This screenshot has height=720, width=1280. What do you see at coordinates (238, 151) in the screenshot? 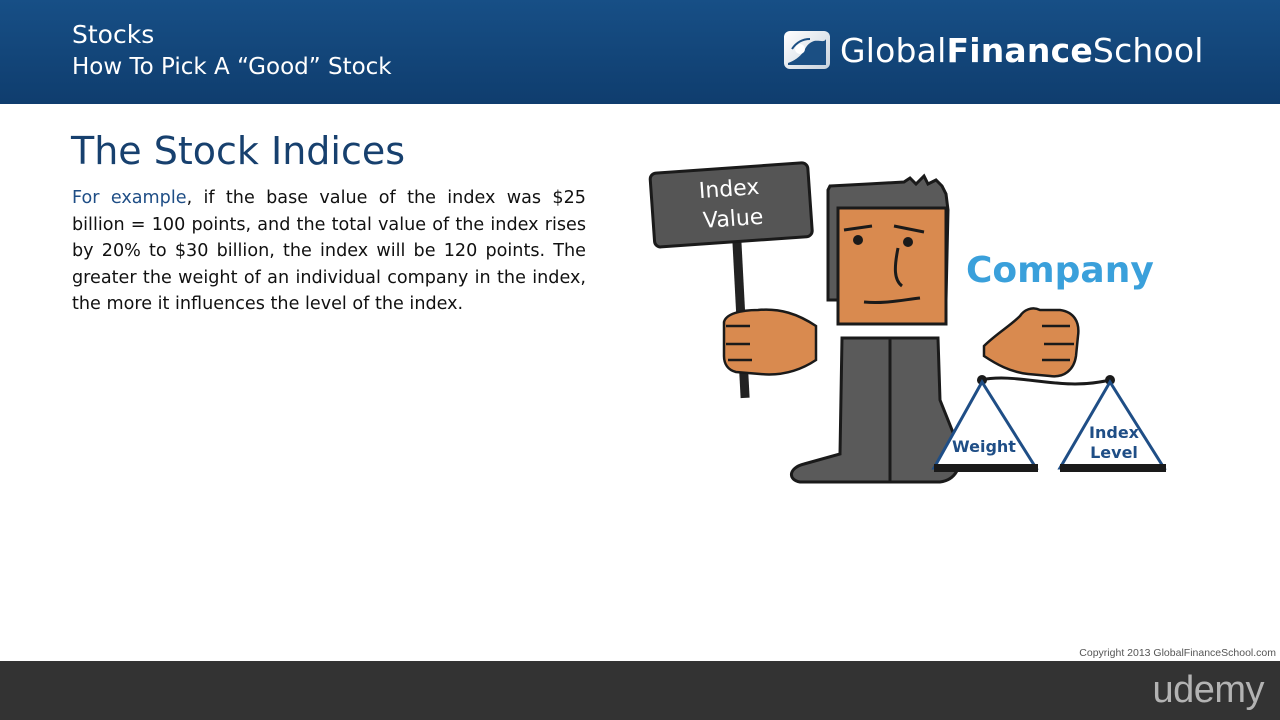
I see `slide-title: The Stock Indices` at bounding box center [238, 151].